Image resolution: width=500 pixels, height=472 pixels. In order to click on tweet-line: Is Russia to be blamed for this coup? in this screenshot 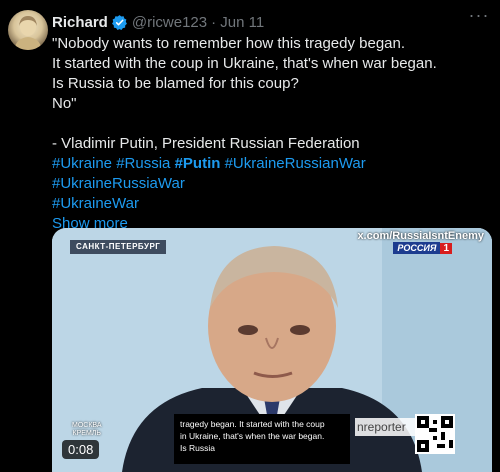, I will do `click(175, 83)`.